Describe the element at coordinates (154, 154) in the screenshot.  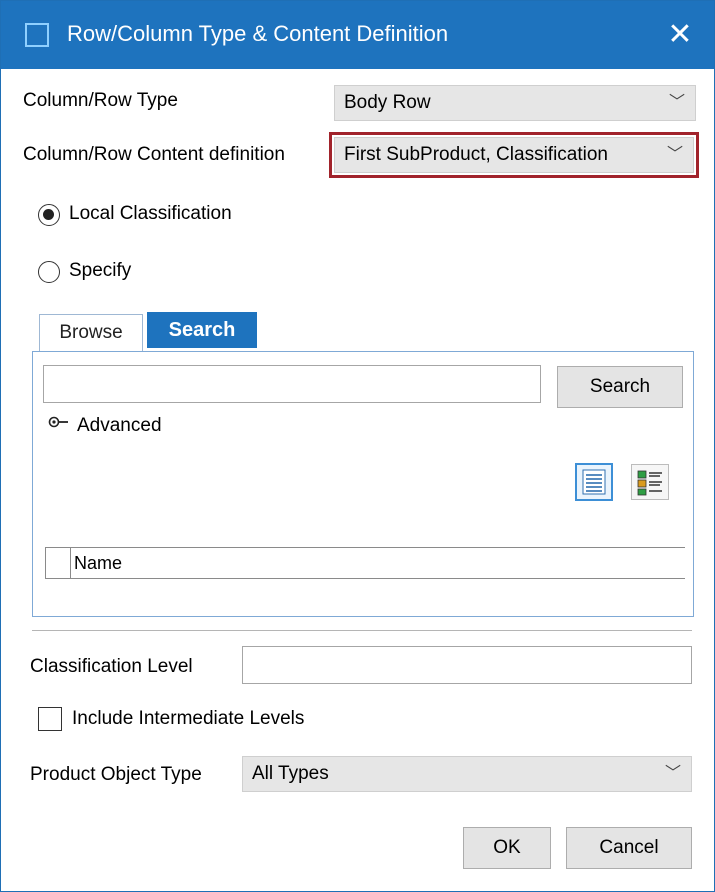
I see `content-definition-label: Column/Row Content definition` at that location.